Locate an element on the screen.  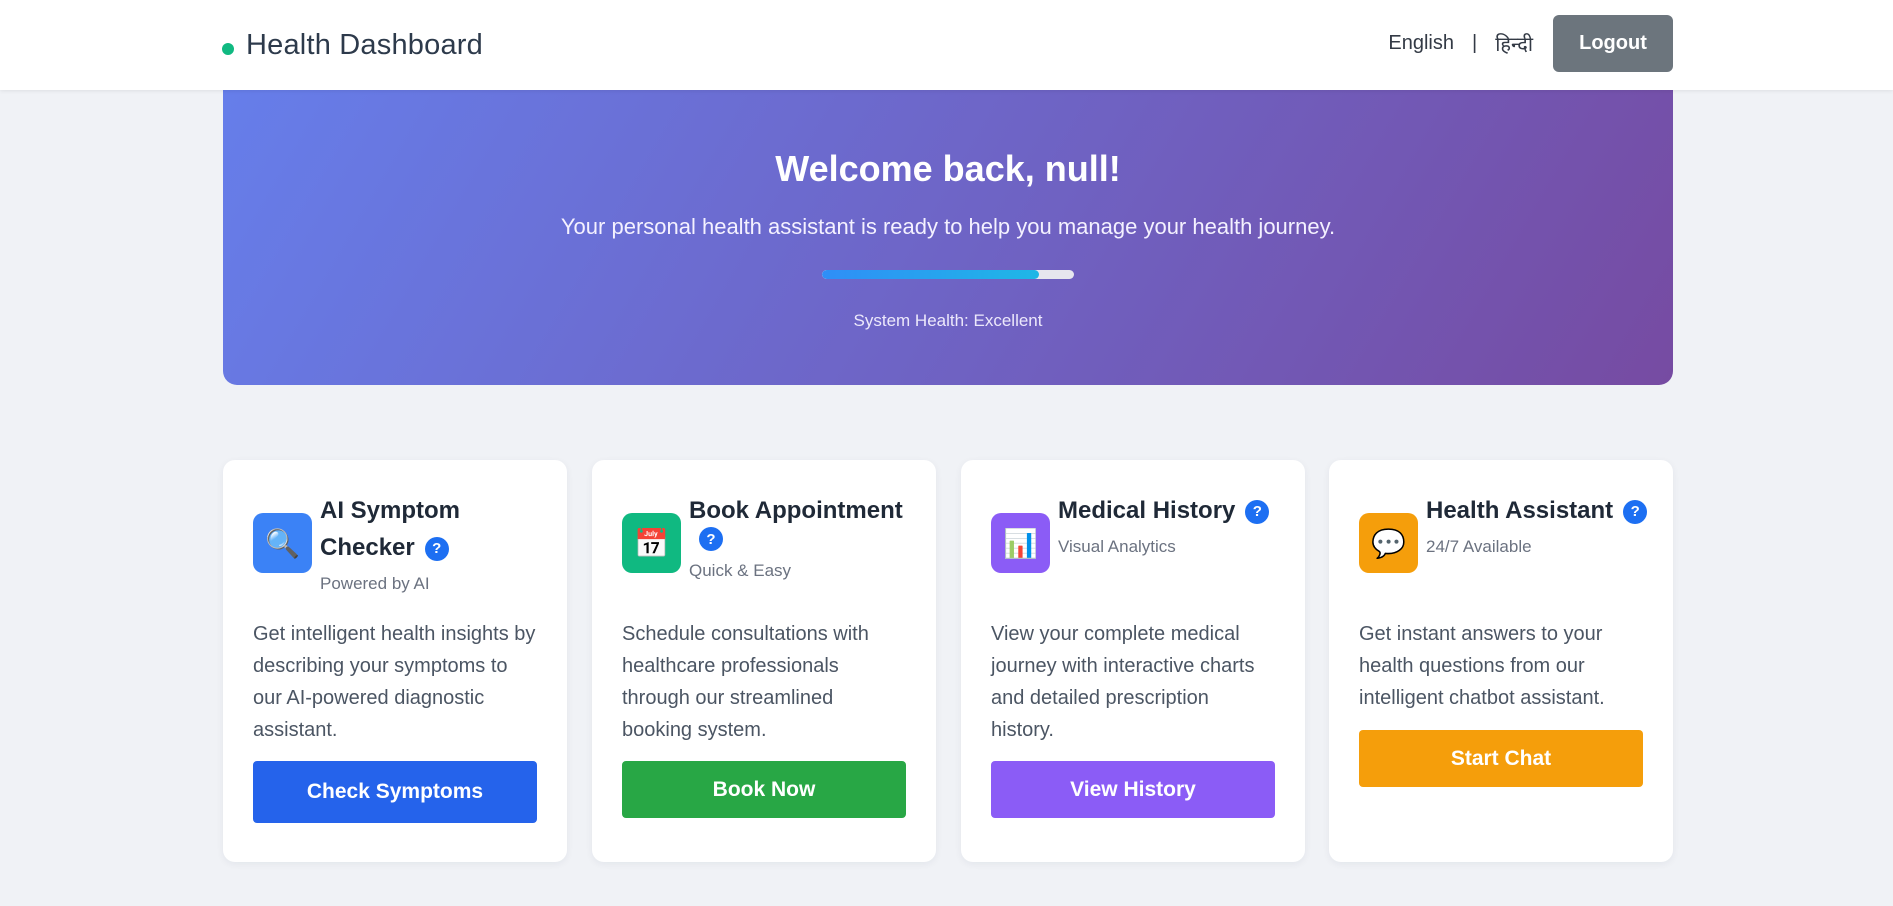
card-action-button: Start Chat is located at coordinates (1501, 758).